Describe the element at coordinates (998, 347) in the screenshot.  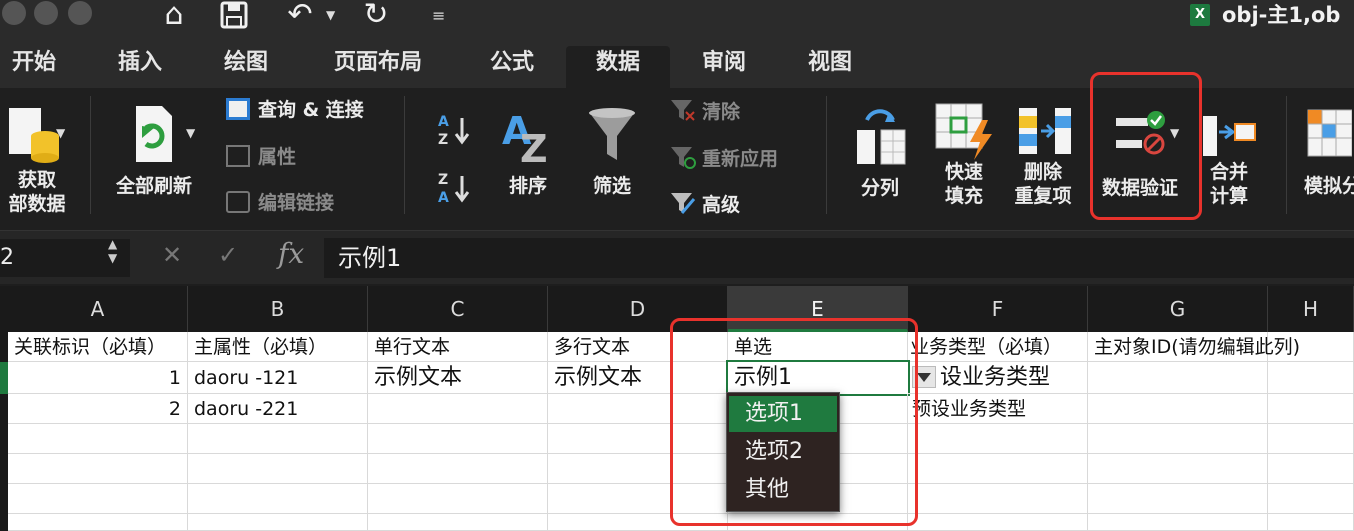
I see `table-cell: 业务类型（必填）` at that location.